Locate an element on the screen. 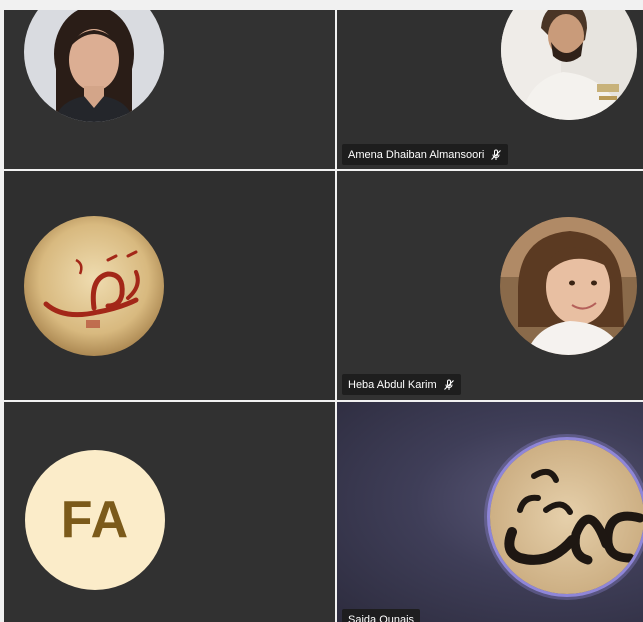 The width and height of the screenshot is (643, 622). participant-avatar-initials: FA is located at coordinates (95, 520).